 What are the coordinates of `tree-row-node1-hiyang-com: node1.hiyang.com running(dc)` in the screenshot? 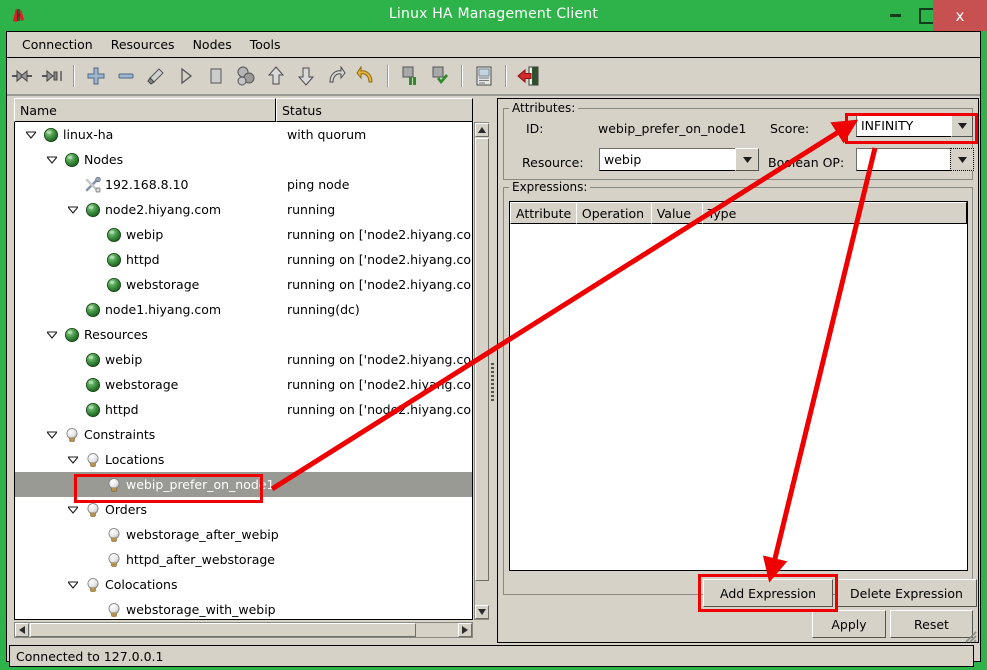 It's located at (243, 309).